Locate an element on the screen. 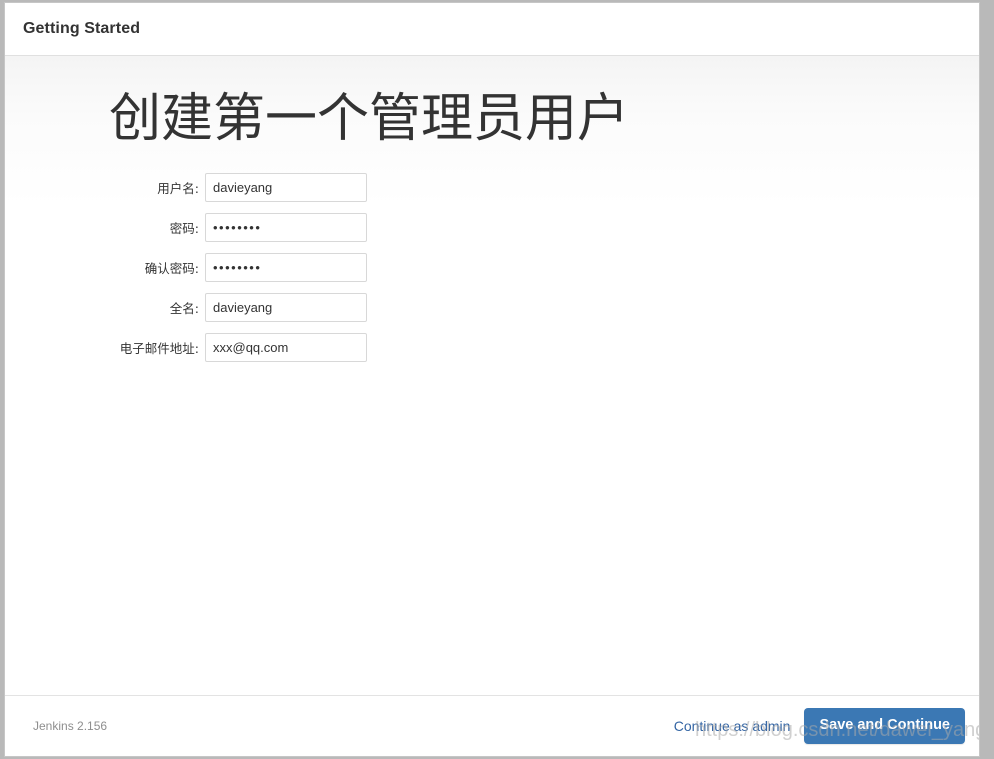  confirm-password-label: 确认密码: is located at coordinates (171, 269).